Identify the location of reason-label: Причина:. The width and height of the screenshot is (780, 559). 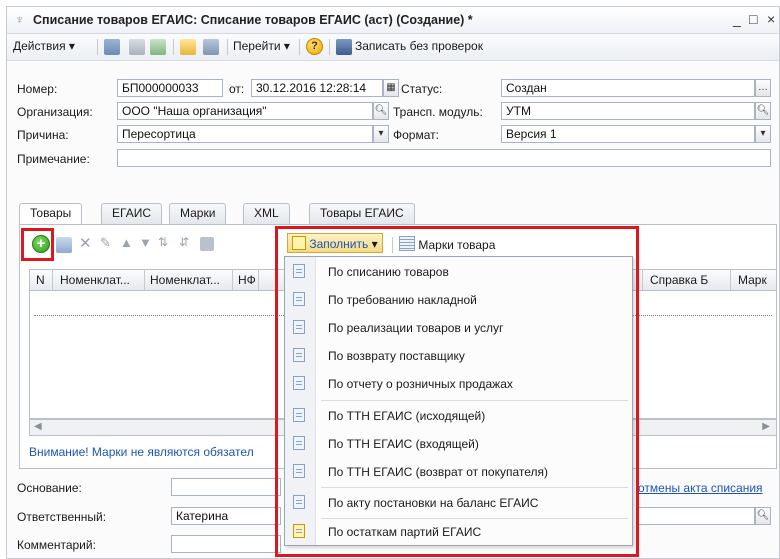
(43, 135).